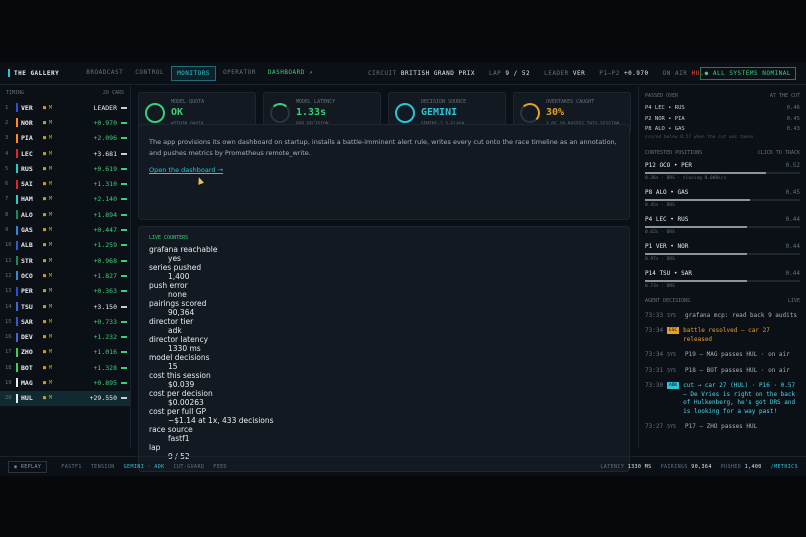  I want to click on timing-row: 19 MAG ■ M +0.895, so click(65, 382).